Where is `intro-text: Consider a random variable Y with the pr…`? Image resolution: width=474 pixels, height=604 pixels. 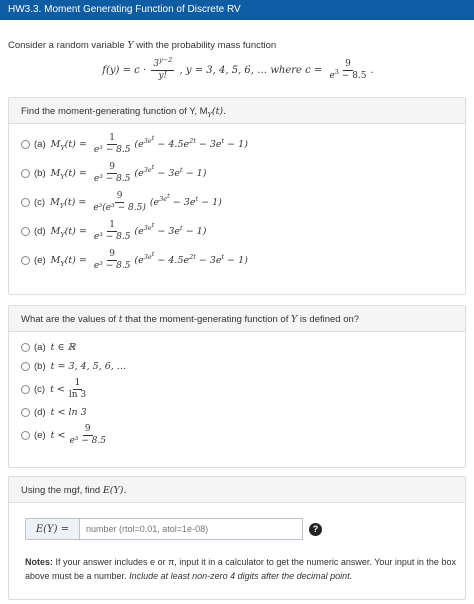 intro-text: Consider a random variable Y with the pr… is located at coordinates (142, 45).